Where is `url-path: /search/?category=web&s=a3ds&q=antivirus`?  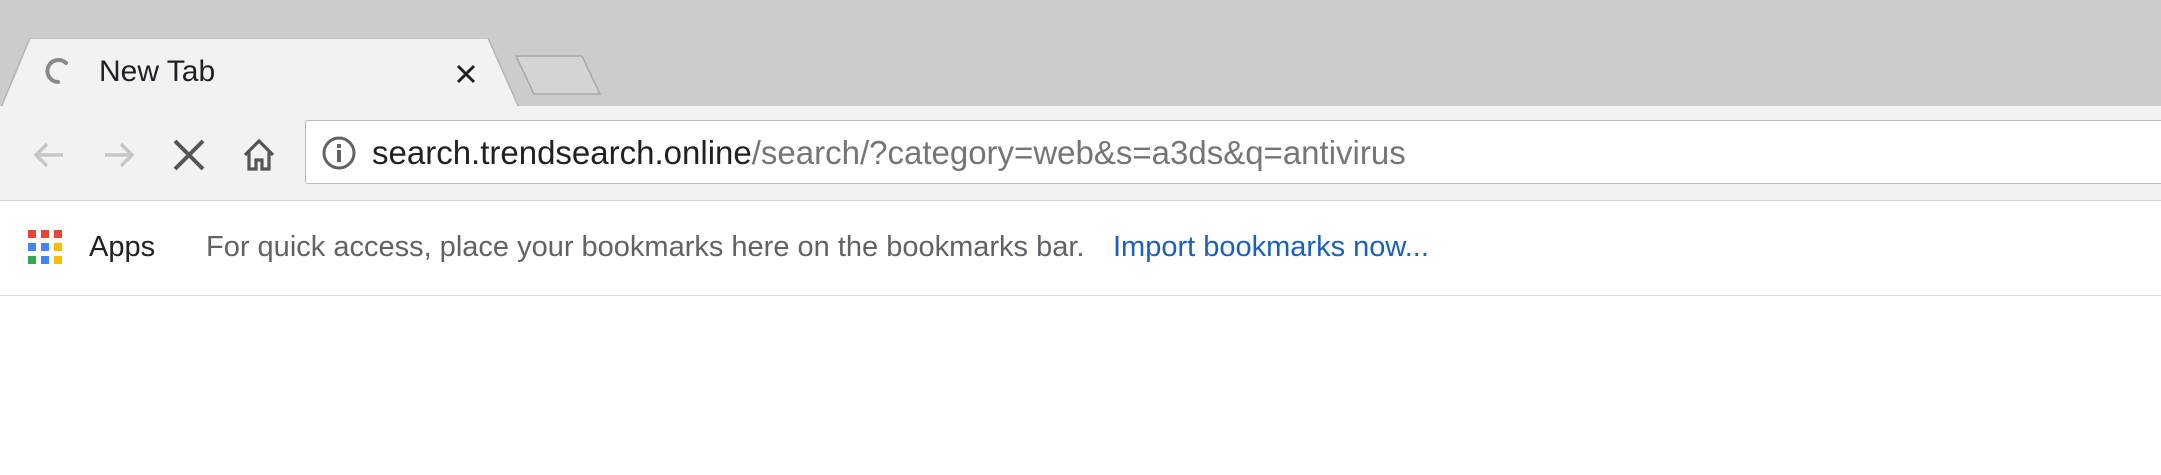
url-path: /search/?category=web&s=a3ds&q=antivirus is located at coordinates (1078, 152).